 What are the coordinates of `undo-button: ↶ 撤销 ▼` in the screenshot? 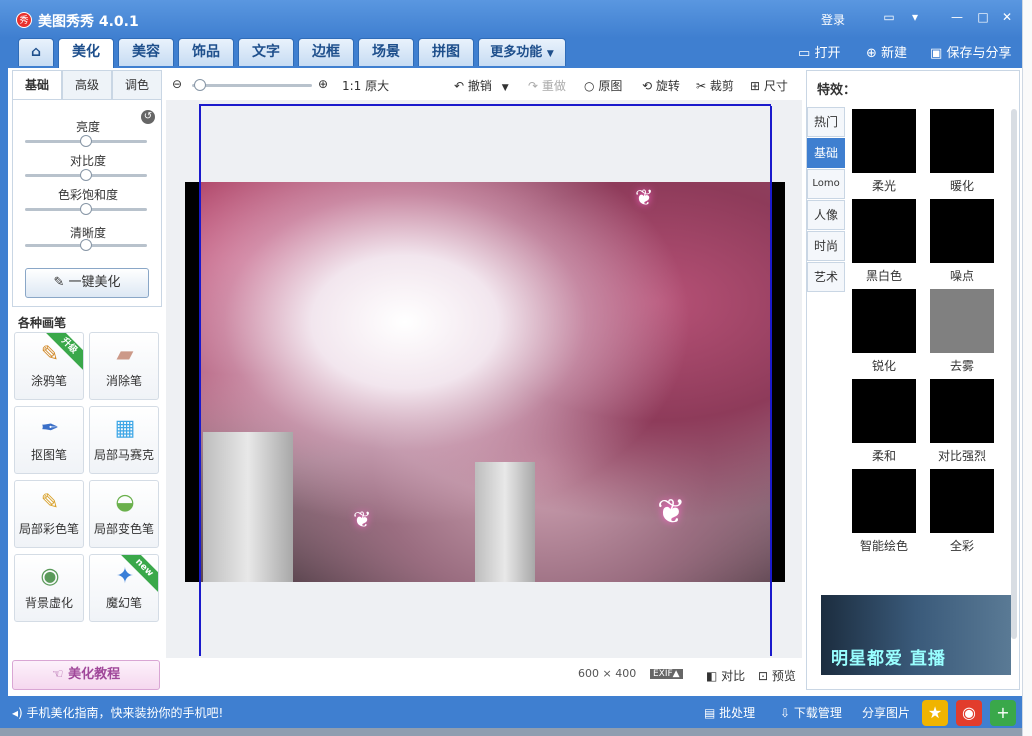 It's located at (481, 85).